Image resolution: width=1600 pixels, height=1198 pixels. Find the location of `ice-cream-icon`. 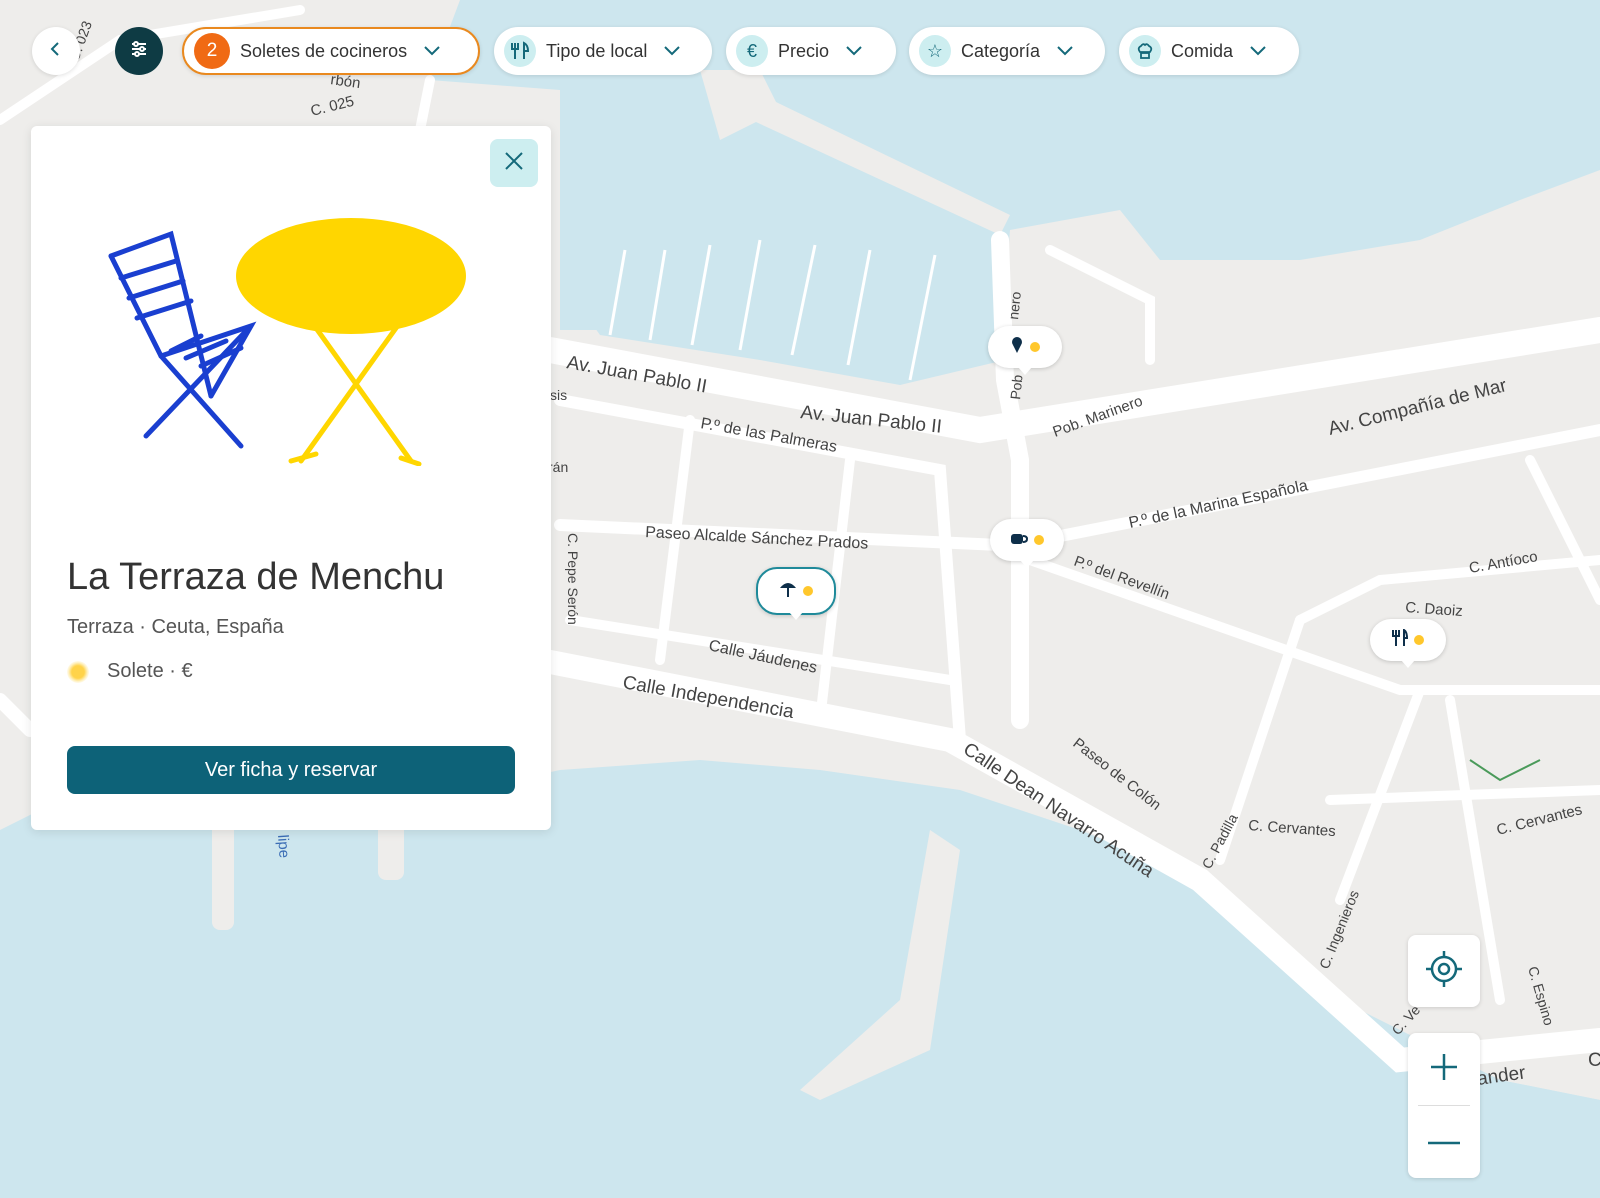

ice-cream-icon is located at coordinates (1017, 347).